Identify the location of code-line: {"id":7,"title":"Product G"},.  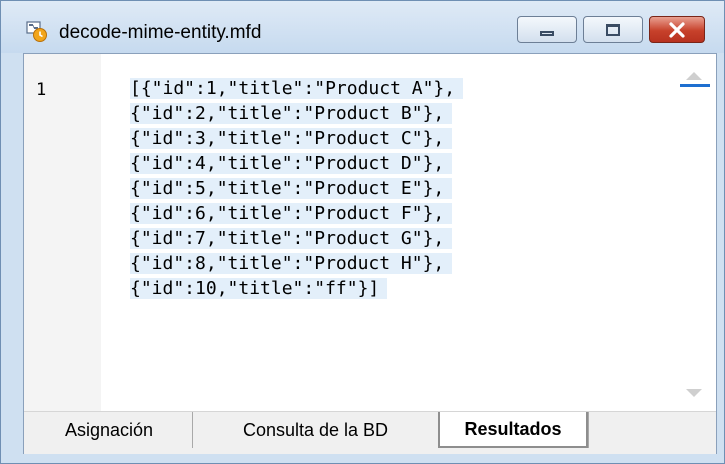
(296, 238).